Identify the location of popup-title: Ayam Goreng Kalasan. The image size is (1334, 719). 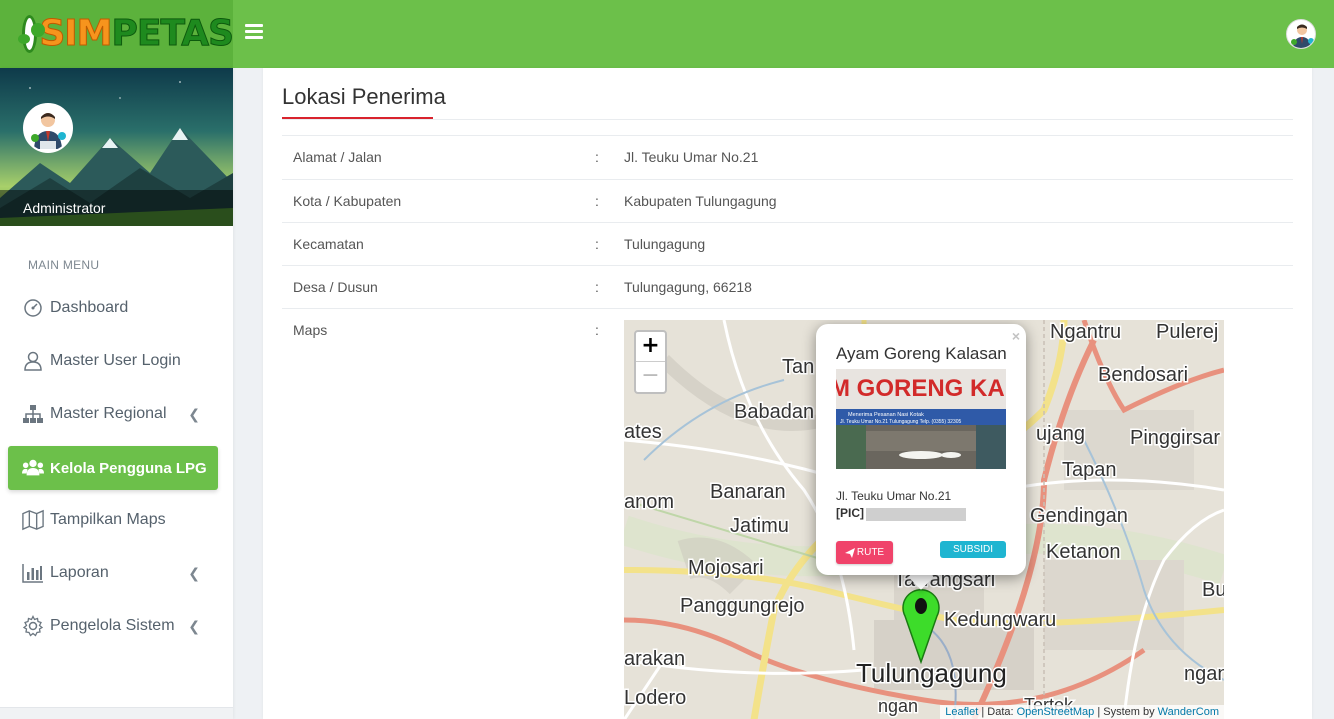
(921, 353).